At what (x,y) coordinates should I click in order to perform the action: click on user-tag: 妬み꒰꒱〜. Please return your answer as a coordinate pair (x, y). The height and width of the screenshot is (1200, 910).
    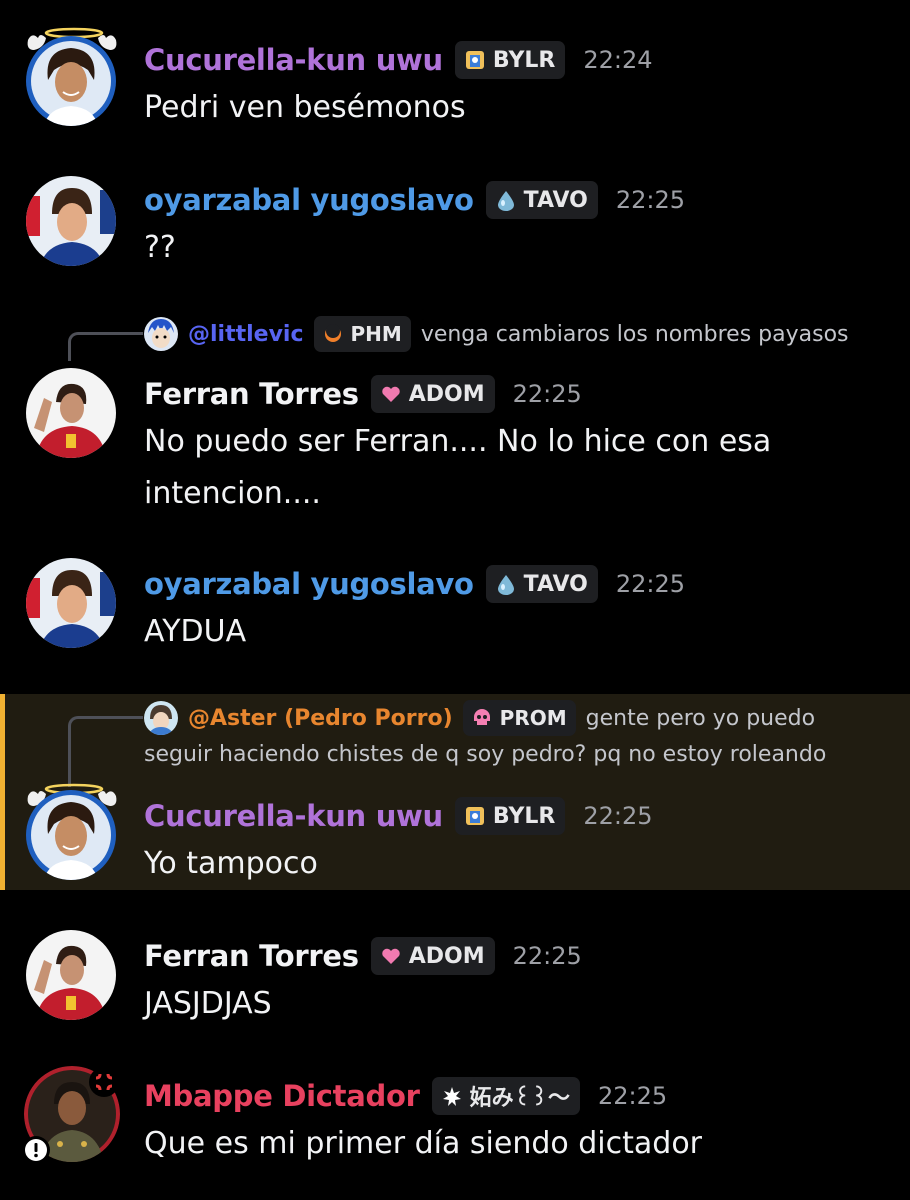
    Looking at the image, I should click on (505, 1096).